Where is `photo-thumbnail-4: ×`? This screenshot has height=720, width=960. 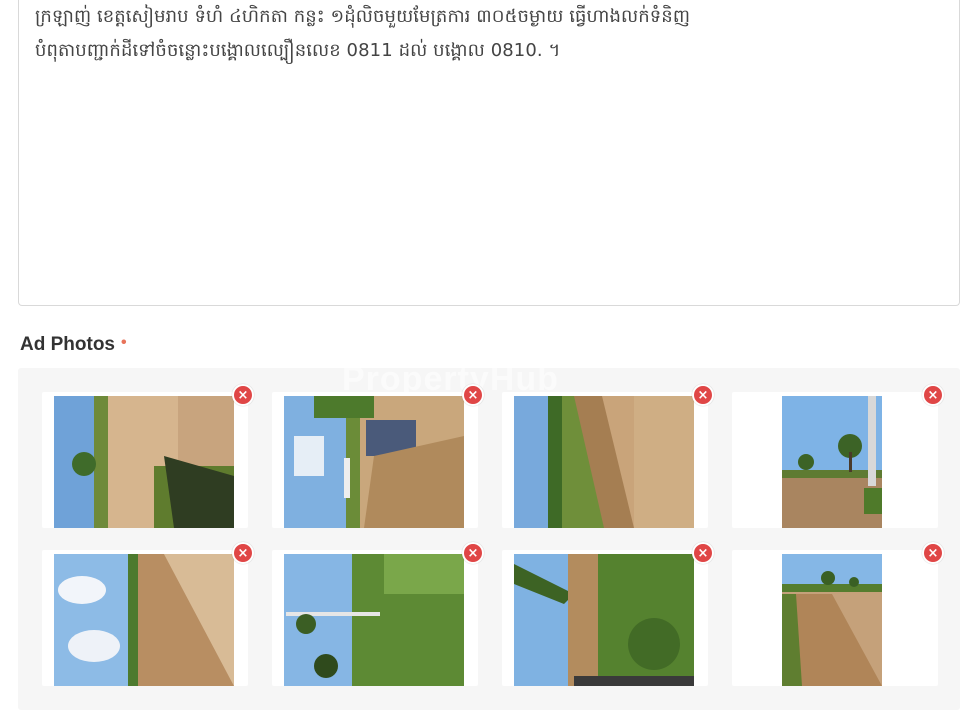 photo-thumbnail-4: × is located at coordinates (838, 456).